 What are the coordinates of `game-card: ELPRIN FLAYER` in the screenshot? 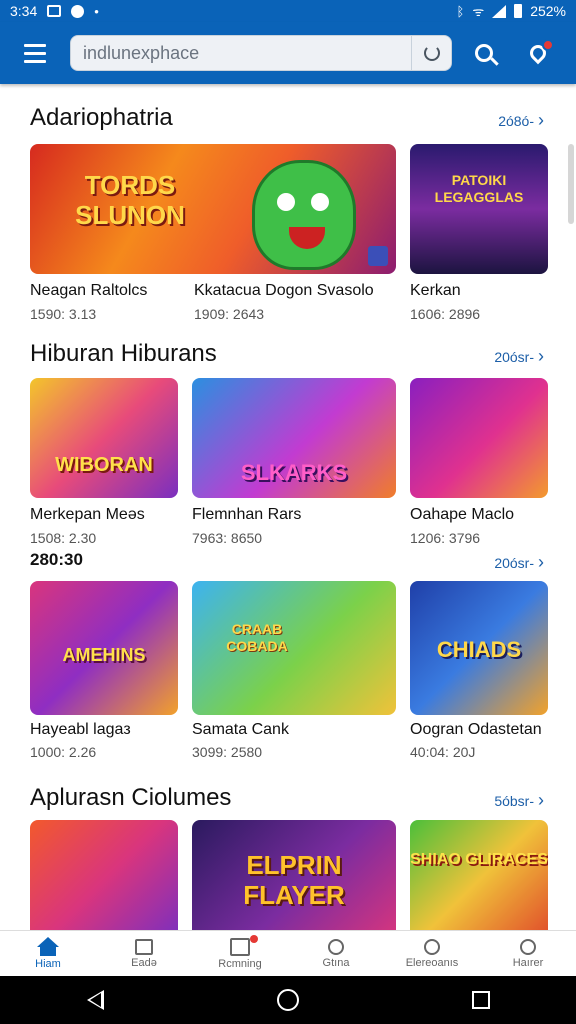 It's located at (294, 875).